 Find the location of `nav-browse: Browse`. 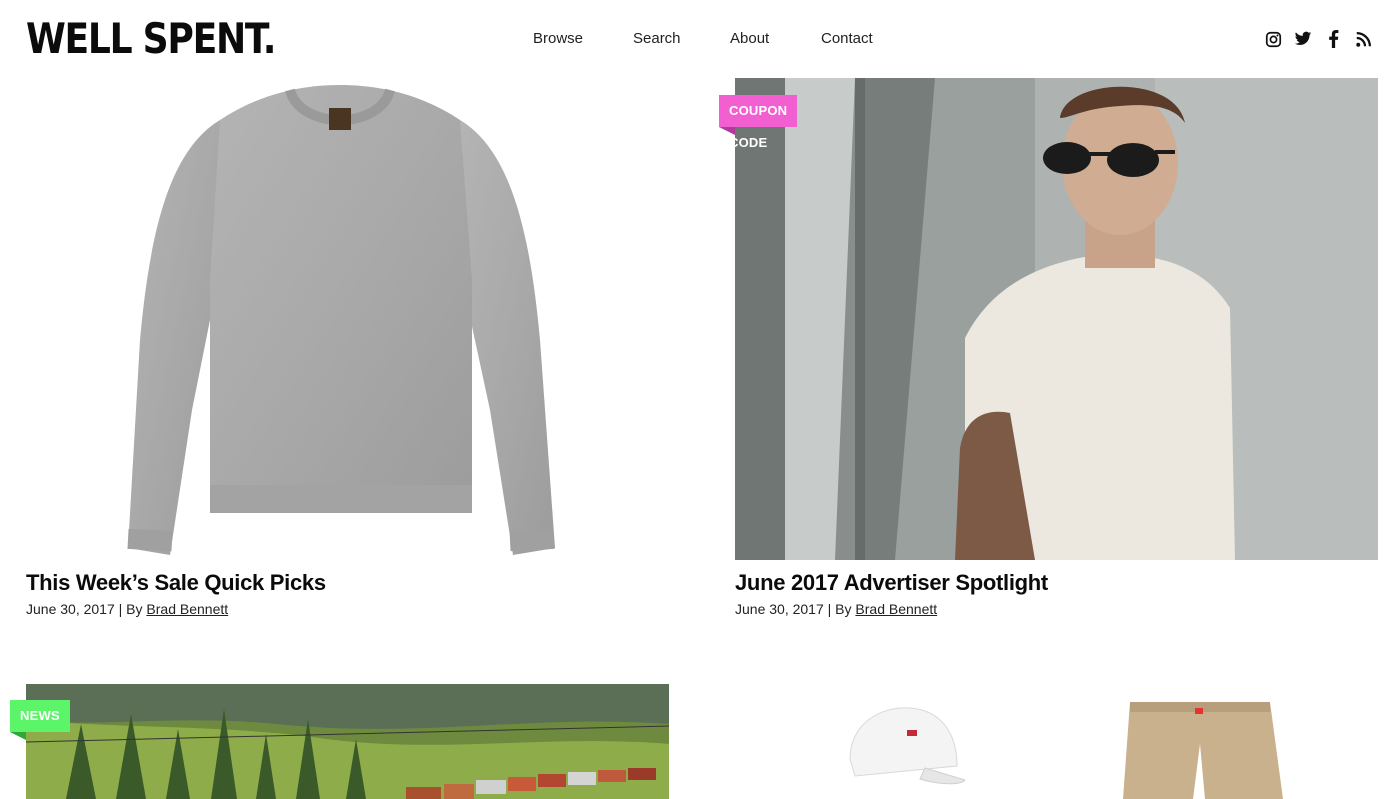

nav-browse: Browse is located at coordinates (558, 38).